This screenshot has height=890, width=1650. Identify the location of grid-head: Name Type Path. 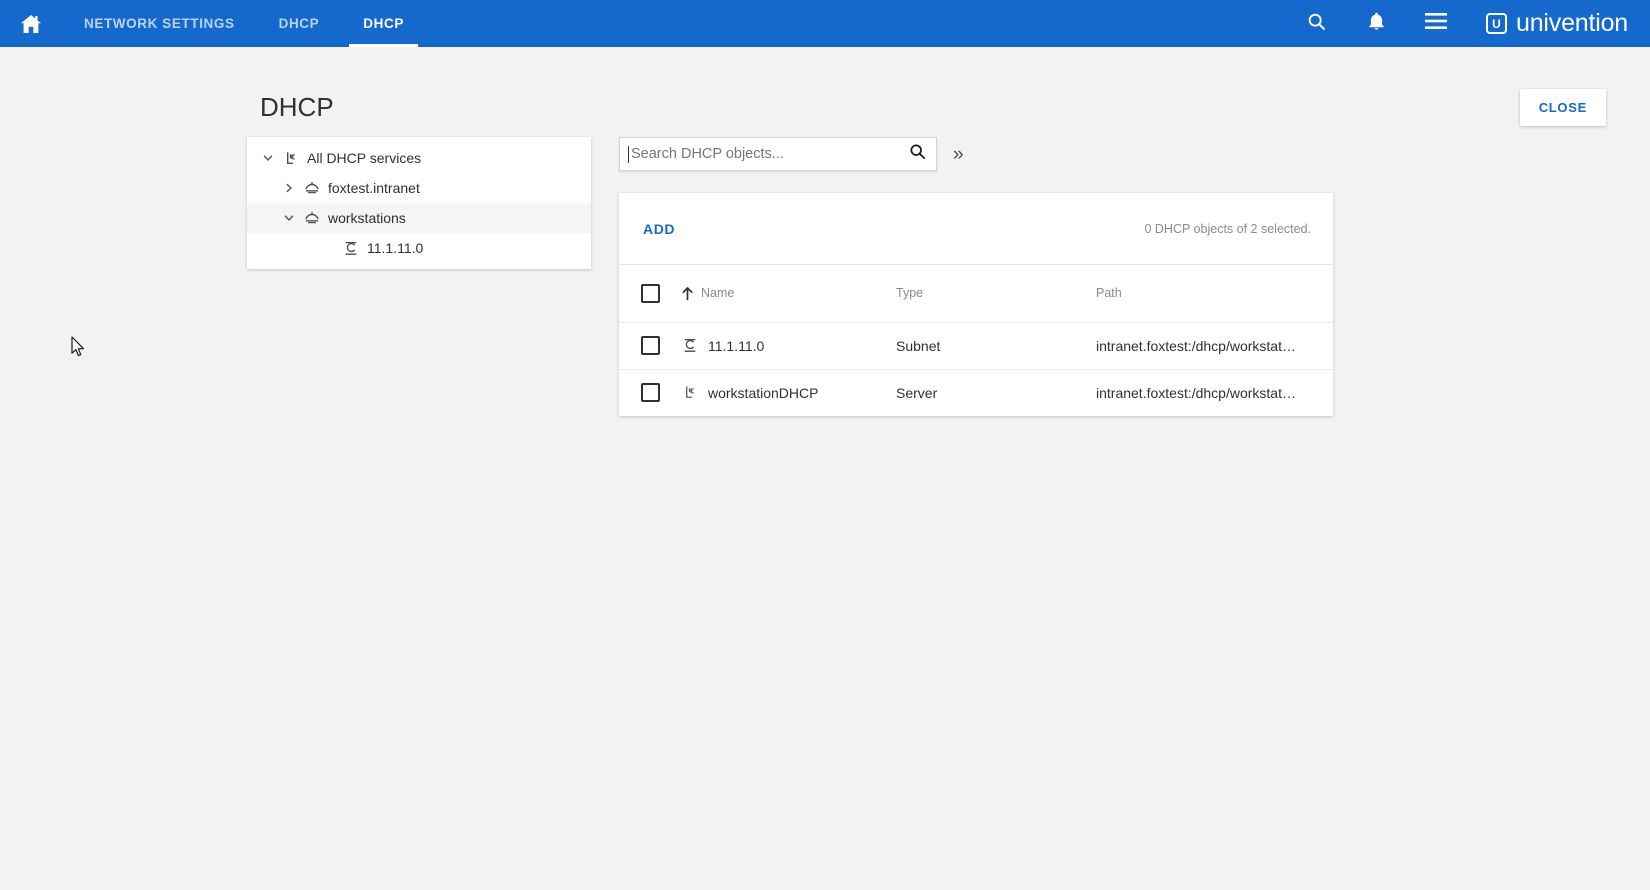
(976, 293).